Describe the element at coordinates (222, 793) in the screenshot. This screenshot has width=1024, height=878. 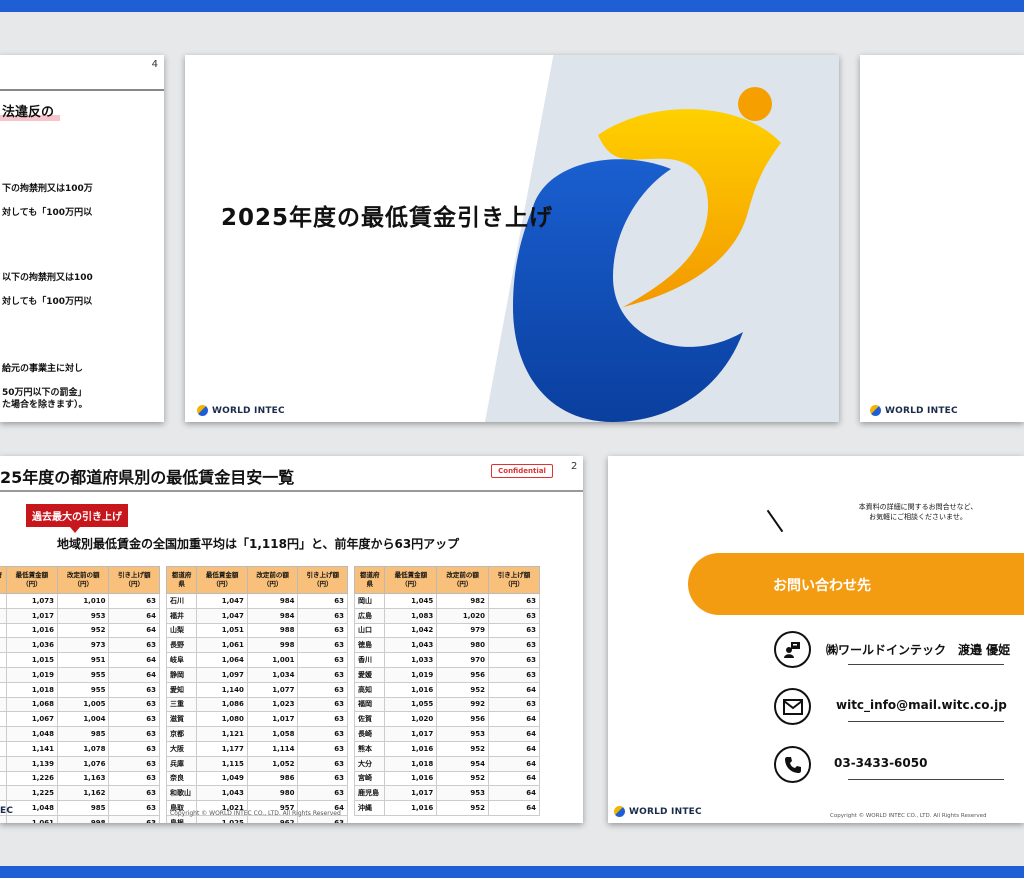
I see `value-cell: 1,043` at that location.